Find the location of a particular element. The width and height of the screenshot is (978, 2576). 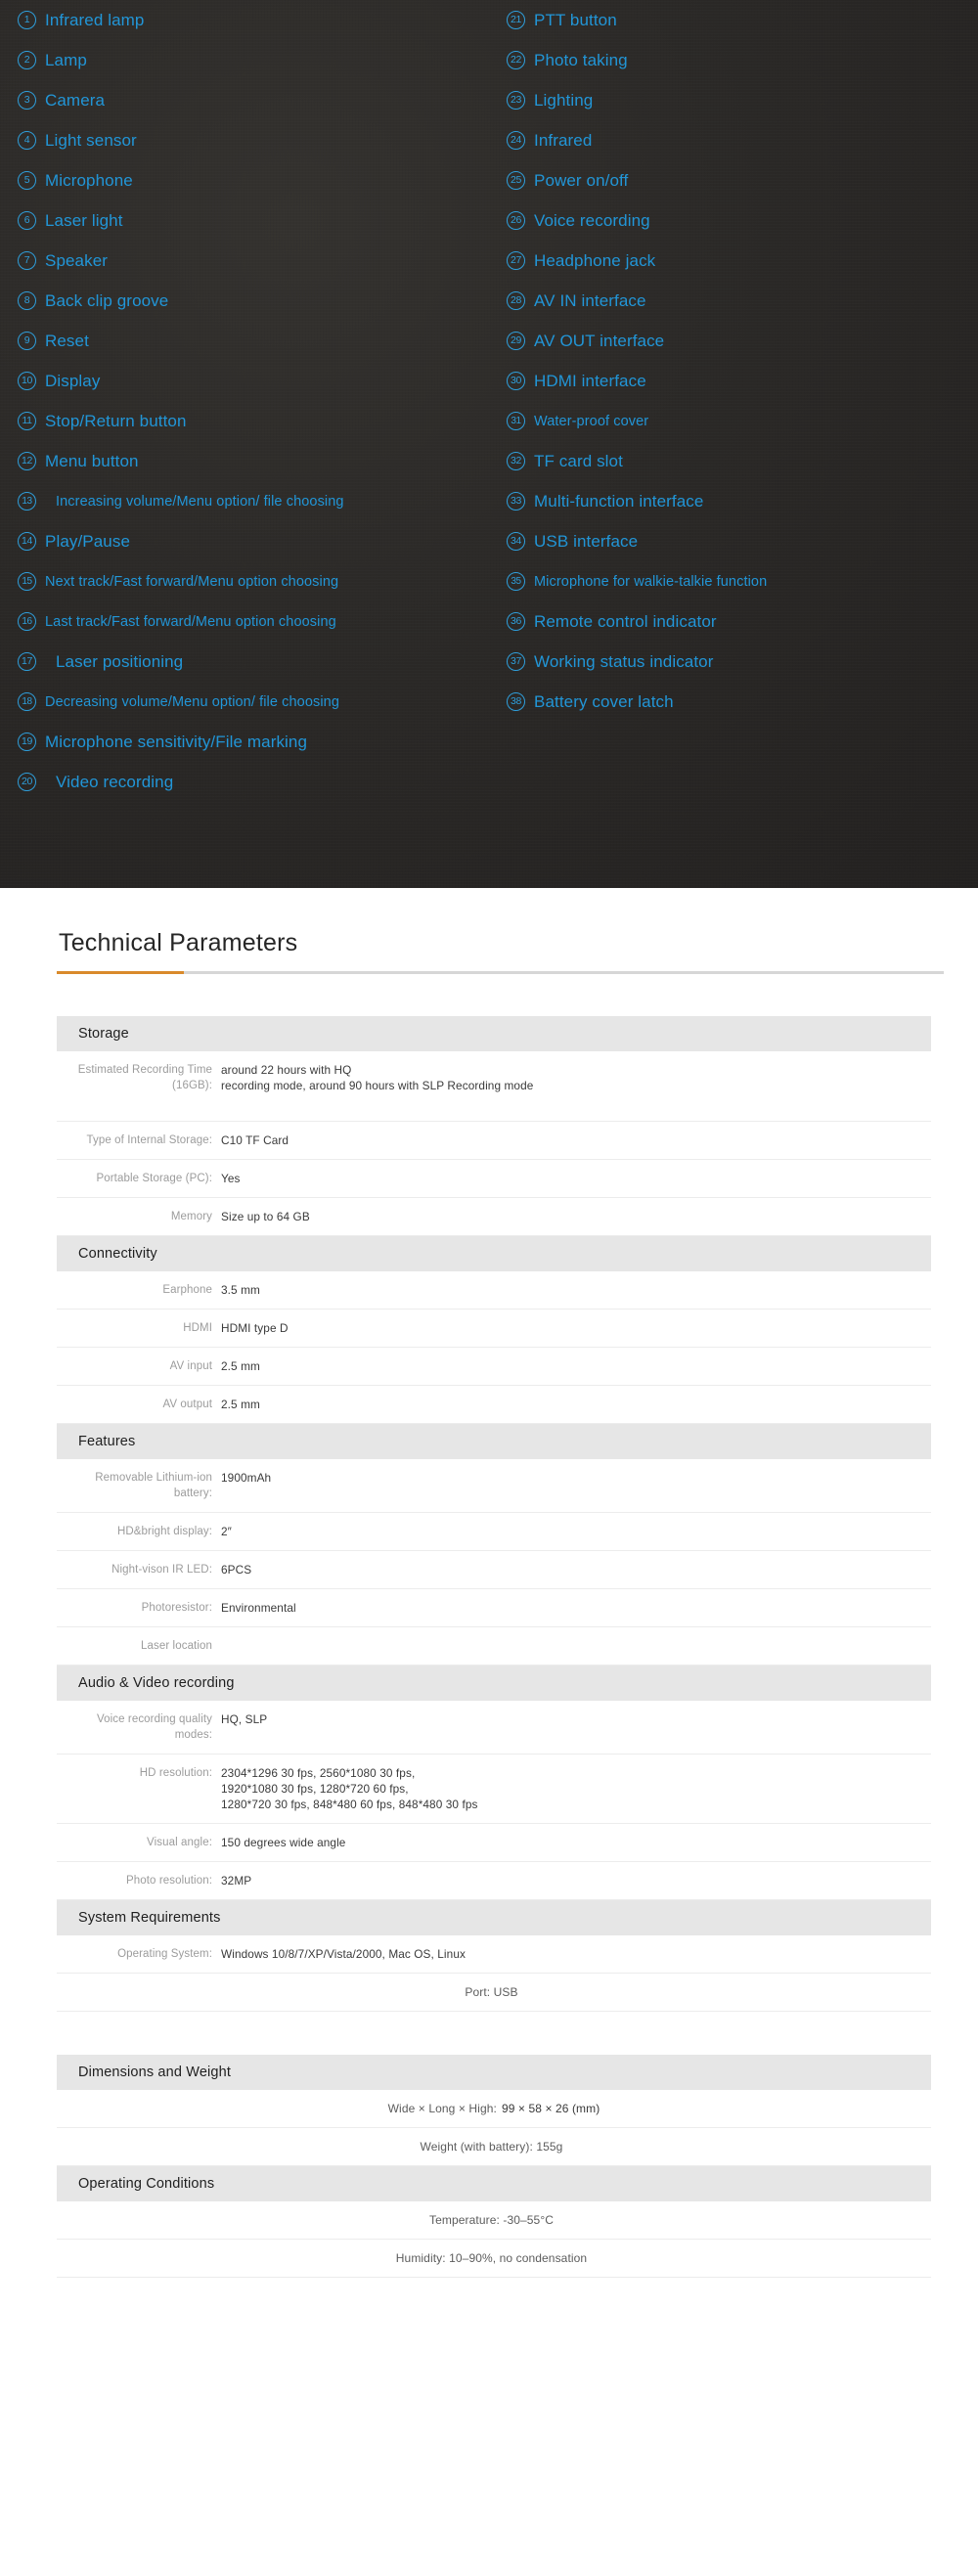

callout-label: Camera is located at coordinates (75, 100).